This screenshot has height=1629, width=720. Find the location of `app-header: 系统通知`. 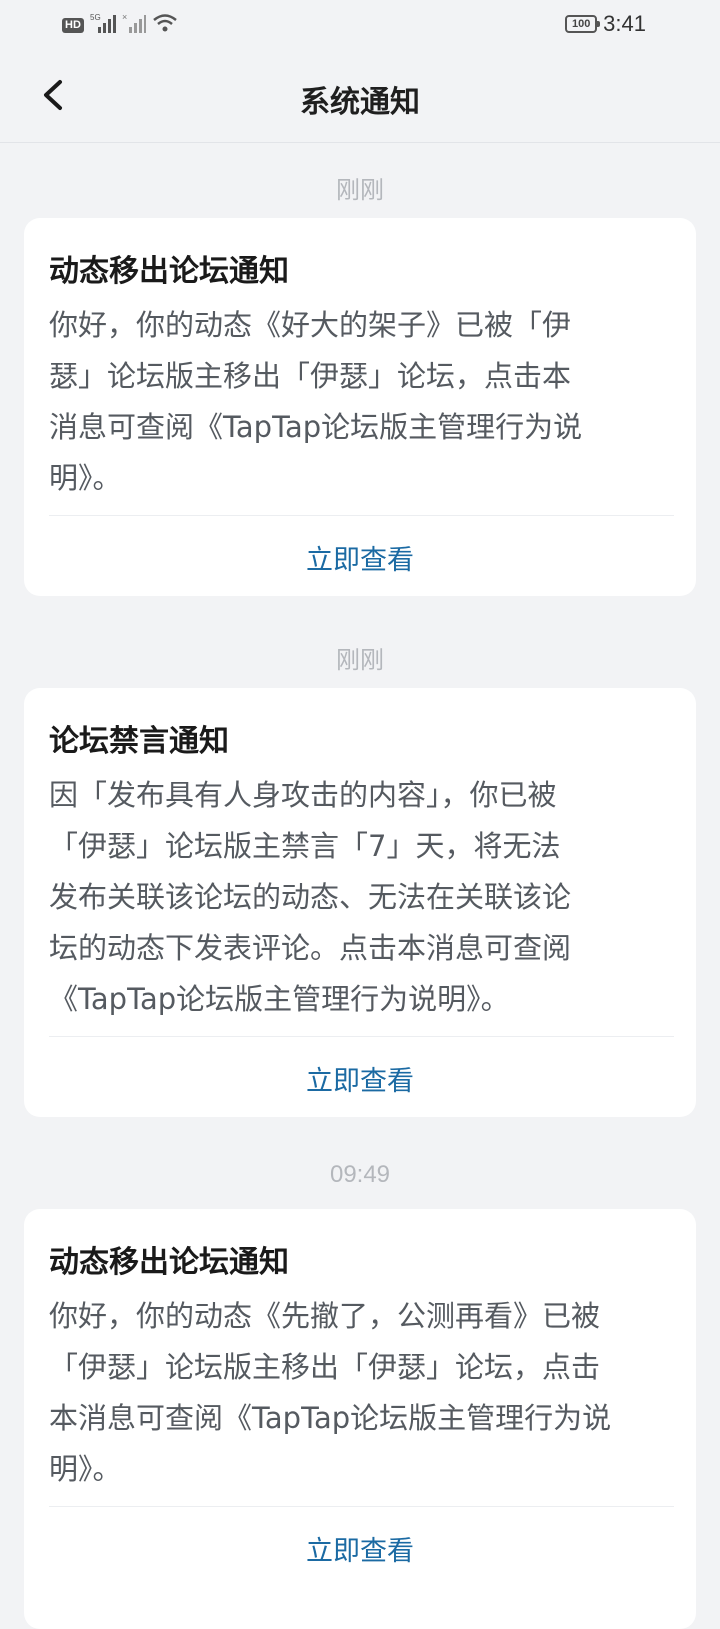

app-header: 系统通知 is located at coordinates (360, 96).